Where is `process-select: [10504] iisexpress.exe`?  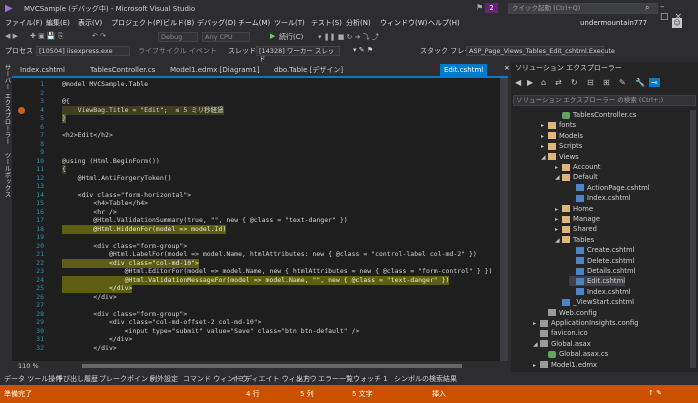 process-select: [10504] iisexpress.exe is located at coordinates (83, 51).